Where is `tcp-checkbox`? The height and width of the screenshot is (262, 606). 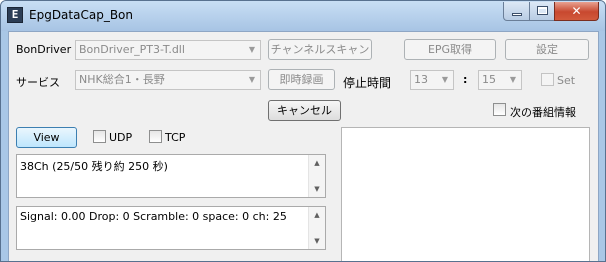
tcp-checkbox is located at coordinates (155, 136).